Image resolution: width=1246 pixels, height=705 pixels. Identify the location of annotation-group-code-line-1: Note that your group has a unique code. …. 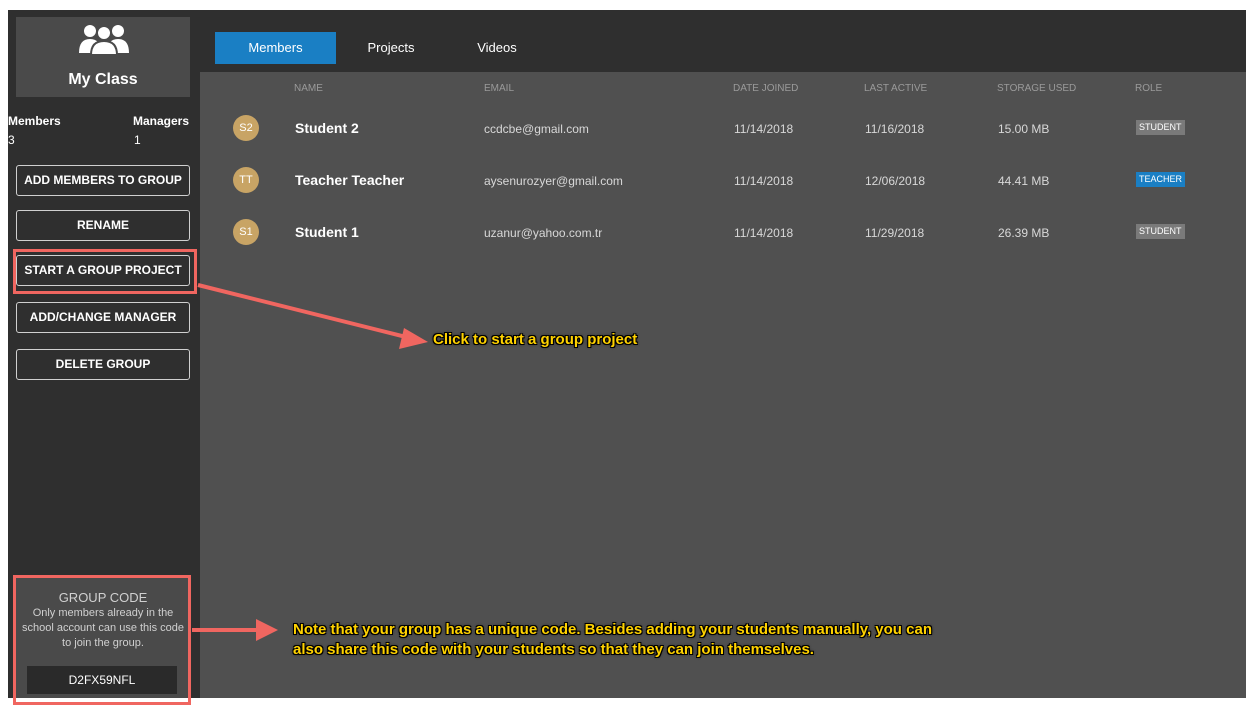
(612, 629).